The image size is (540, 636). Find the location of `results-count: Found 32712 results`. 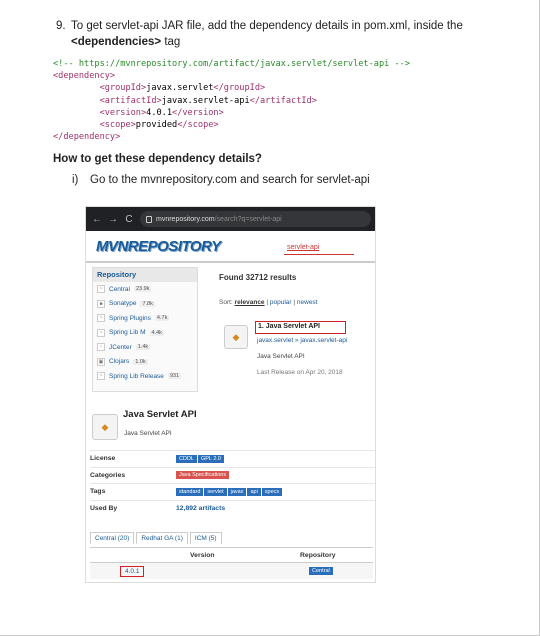

results-count: Found 32712 results is located at coordinates (258, 277).